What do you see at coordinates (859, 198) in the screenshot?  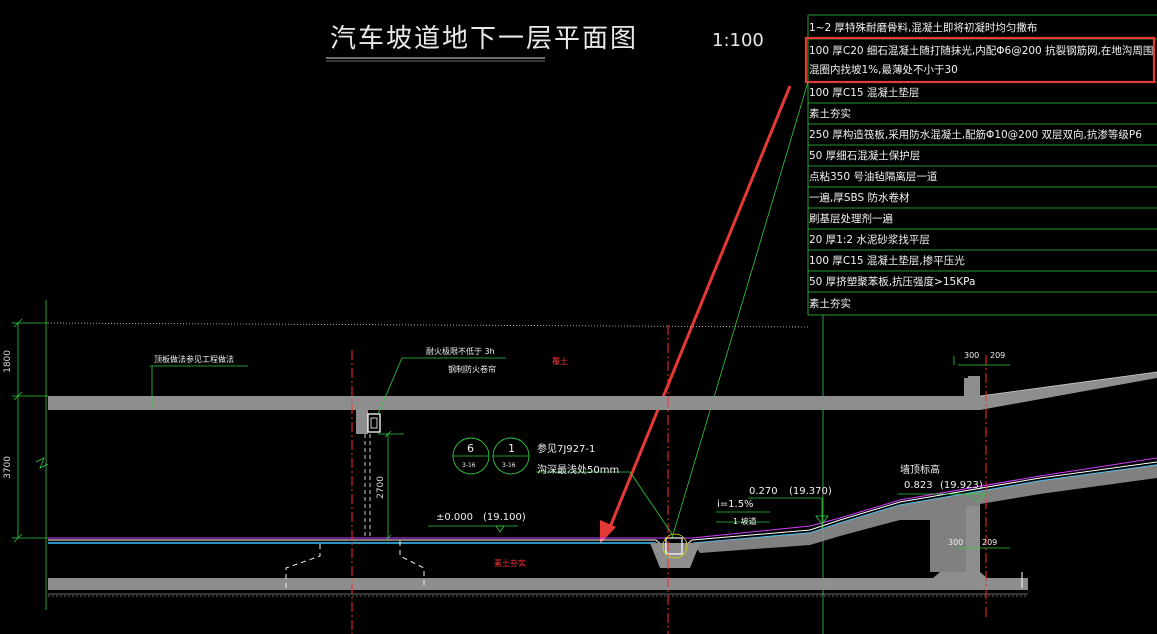 I see `legend-row-9: 一遍,厚SBS 防水卷材` at bounding box center [859, 198].